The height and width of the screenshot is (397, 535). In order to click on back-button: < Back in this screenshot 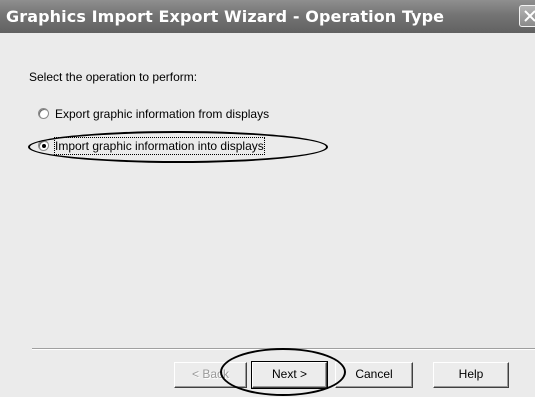, I will do `click(210, 375)`.